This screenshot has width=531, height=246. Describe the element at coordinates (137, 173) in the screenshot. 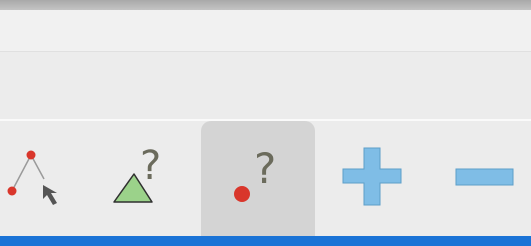

I see `triangle-question-icon: ?` at that location.